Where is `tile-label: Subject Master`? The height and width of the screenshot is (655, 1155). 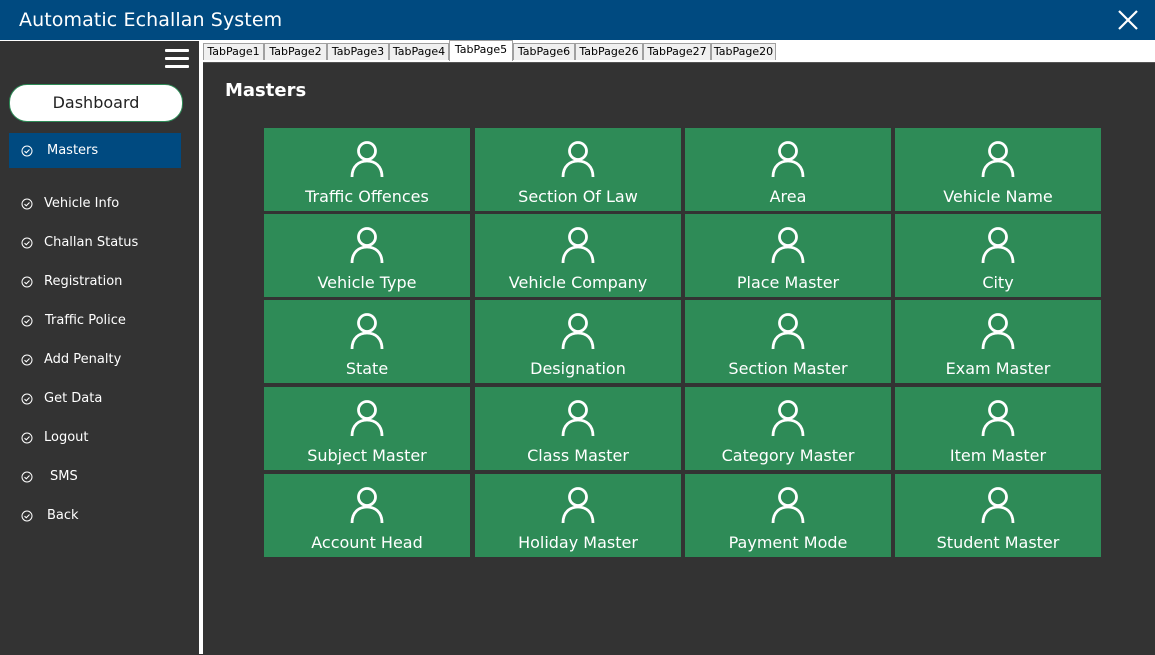 tile-label: Subject Master is located at coordinates (367, 455).